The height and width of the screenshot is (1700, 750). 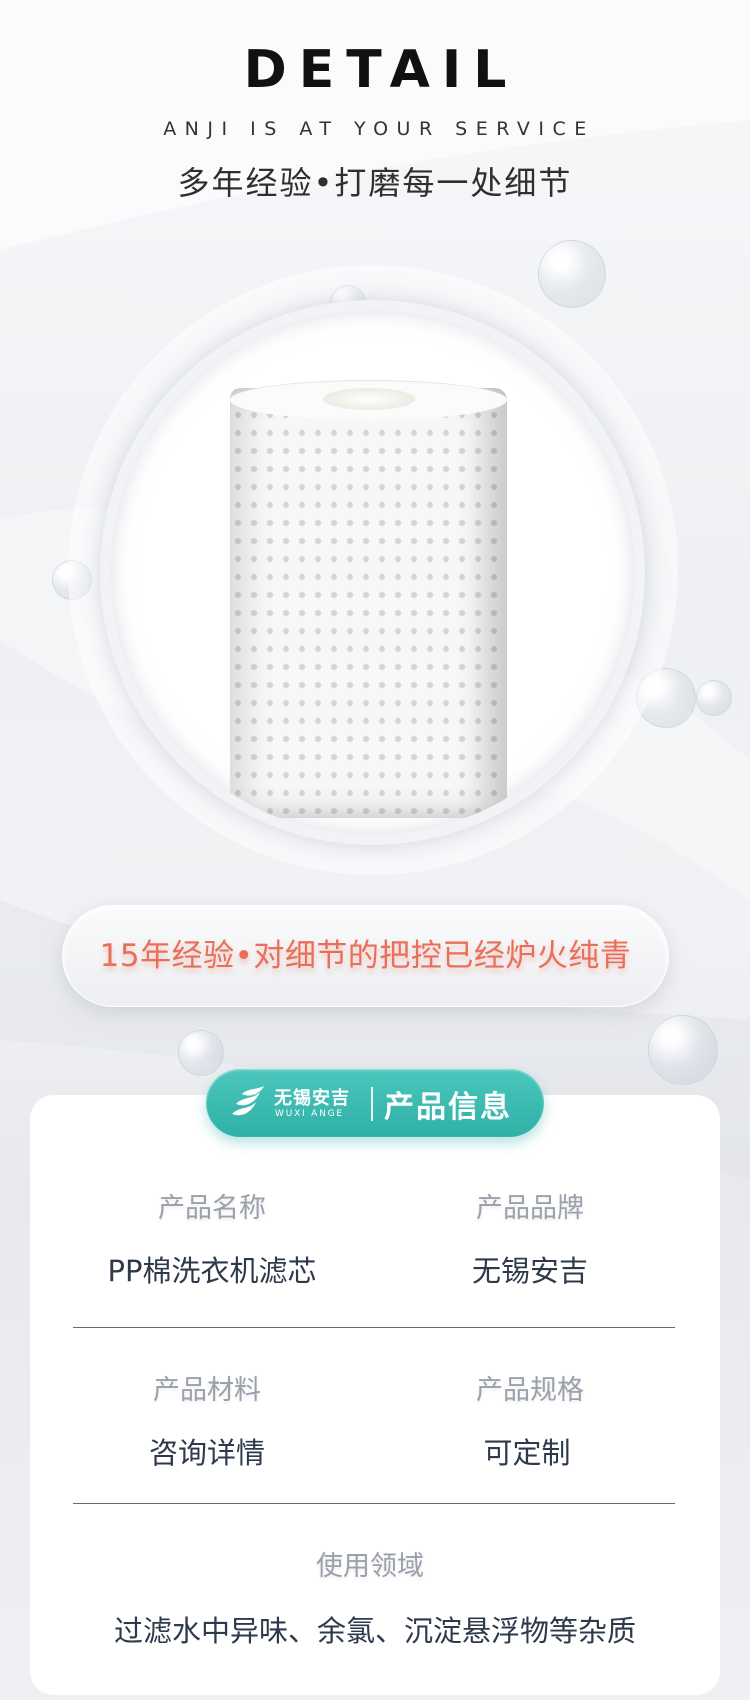 What do you see at coordinates (530, 1208) in the screenshot?
I see `field-label-brand: 产品品牌` at bounding box center [530, 1208].